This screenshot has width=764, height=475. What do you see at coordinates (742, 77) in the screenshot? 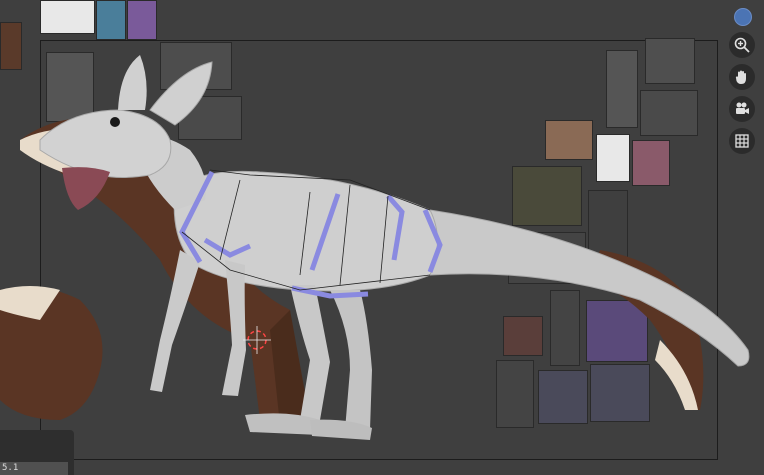
I see `hand-icon` at bounding box center [742, 77].